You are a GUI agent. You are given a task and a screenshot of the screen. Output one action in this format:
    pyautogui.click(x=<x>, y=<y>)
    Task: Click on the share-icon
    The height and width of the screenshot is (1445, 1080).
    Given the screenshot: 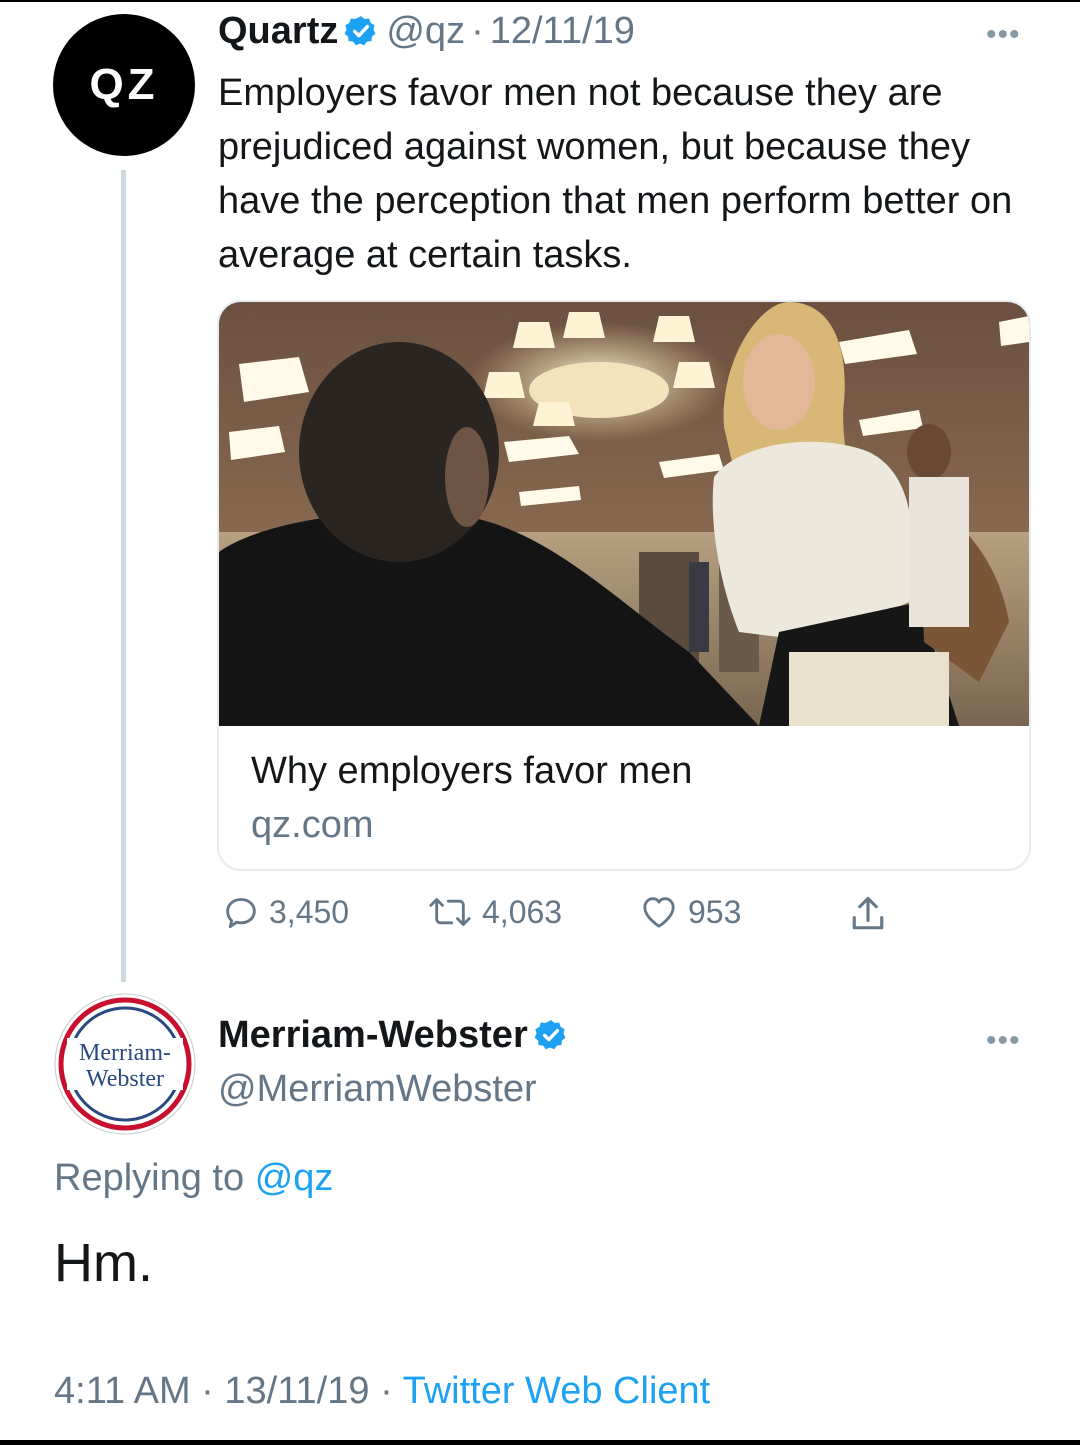 What is the action you would take?
    pyautogui.click(x=868, y=913)
    